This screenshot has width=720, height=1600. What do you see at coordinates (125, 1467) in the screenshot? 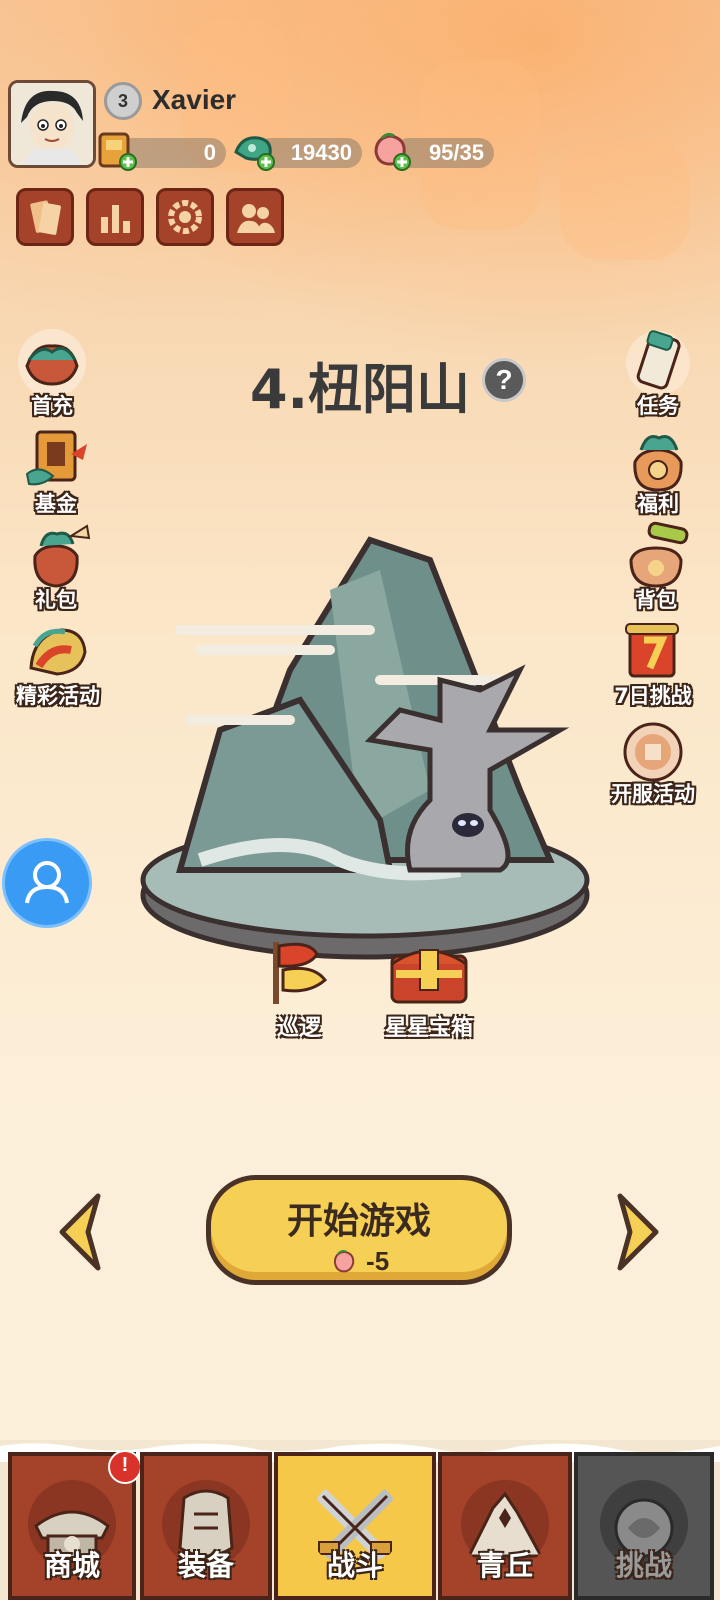
I see `shop-alert-badge: !` at bounding box center [125, 1467].